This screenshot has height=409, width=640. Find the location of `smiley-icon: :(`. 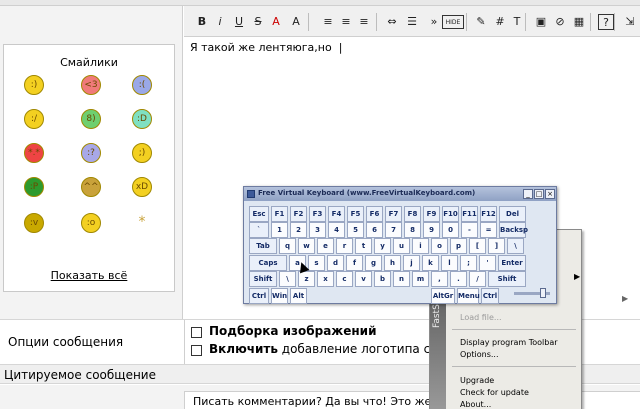

smiley-icon: :( is located at coordinates (142, 85).